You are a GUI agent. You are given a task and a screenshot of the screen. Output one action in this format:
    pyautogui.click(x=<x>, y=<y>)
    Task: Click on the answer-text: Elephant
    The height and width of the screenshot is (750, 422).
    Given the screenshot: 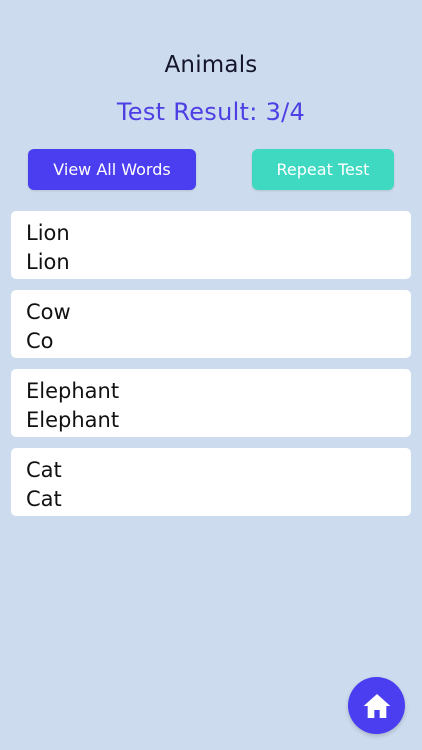 What is the action you would take?
    pyautogui.click(x=73, y=420)
    